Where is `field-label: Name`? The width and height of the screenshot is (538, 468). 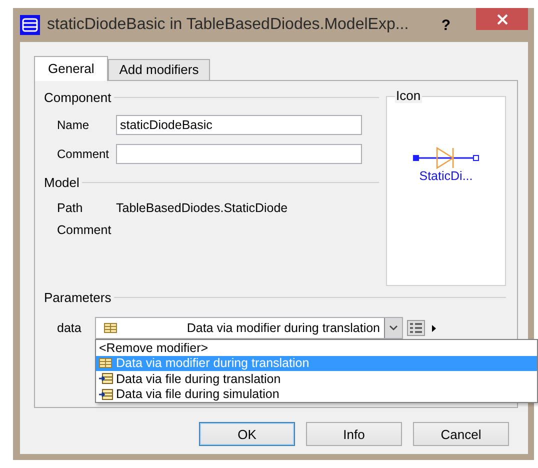 field-label: Name is located at coordinates (73, 125).